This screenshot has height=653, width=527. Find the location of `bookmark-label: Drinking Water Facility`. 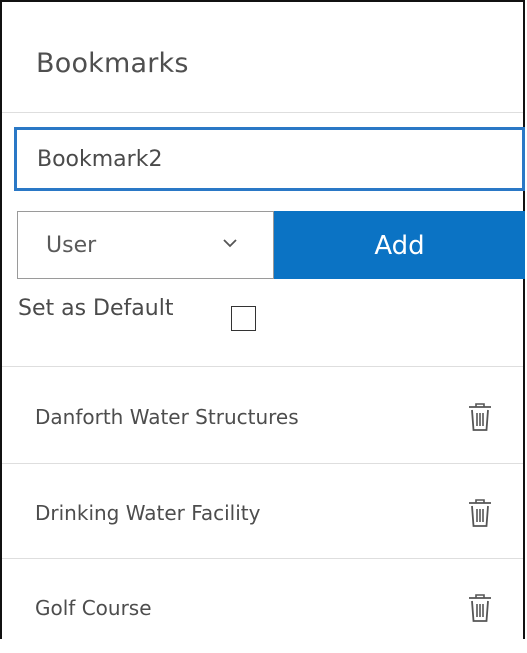

bookmark-label: Drinking Water Facility is located at coordinates (148, 513).